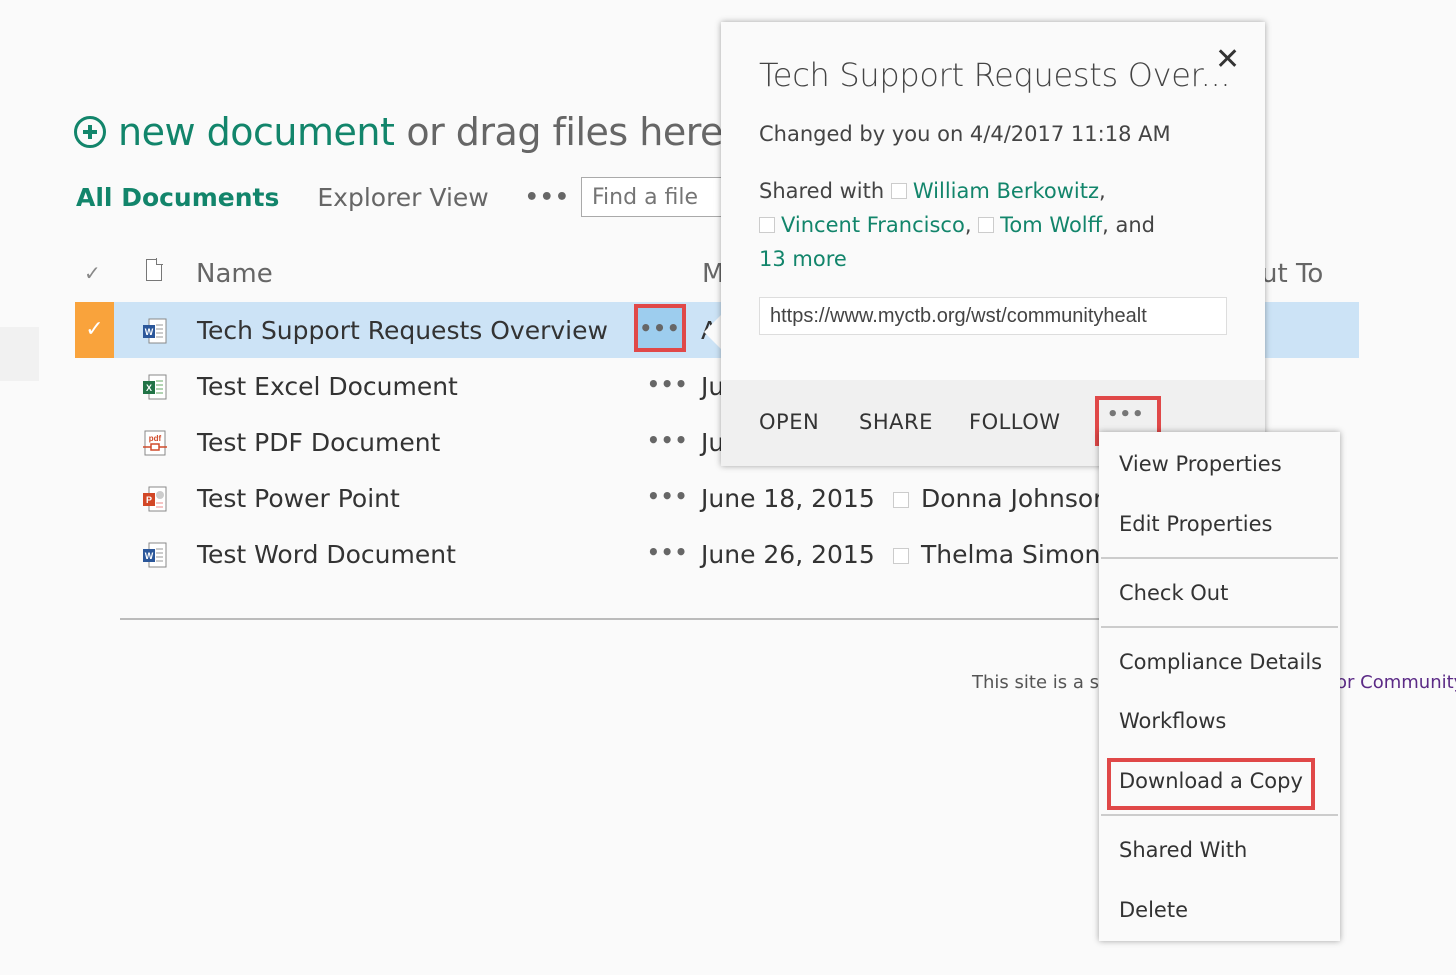 The width and height of the screenshot is (1456, 975). I want to click on view-selector: All Documents Explorer View •••, so click(323, 197).